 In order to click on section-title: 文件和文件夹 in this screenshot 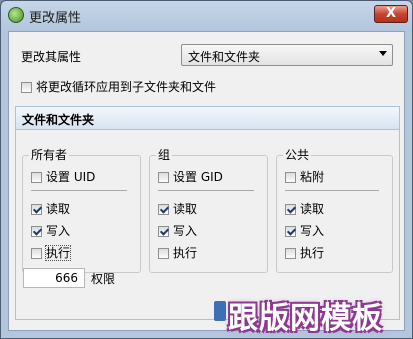, I will do `click(58, 120)`.